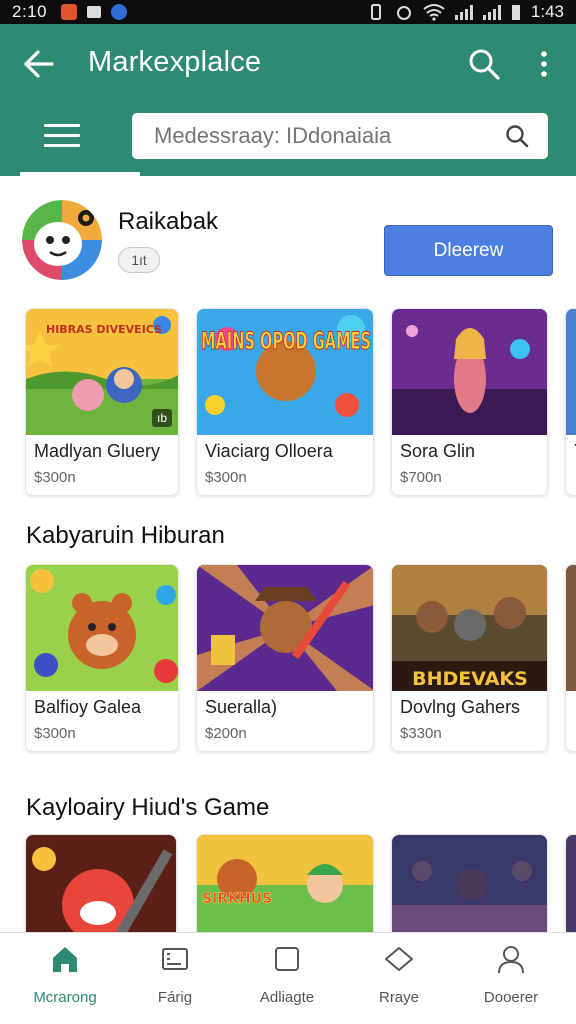  Describe the element at coordinates (88, 707) in the screenshot. I see `game-name: Balfioy Galea` at that location.